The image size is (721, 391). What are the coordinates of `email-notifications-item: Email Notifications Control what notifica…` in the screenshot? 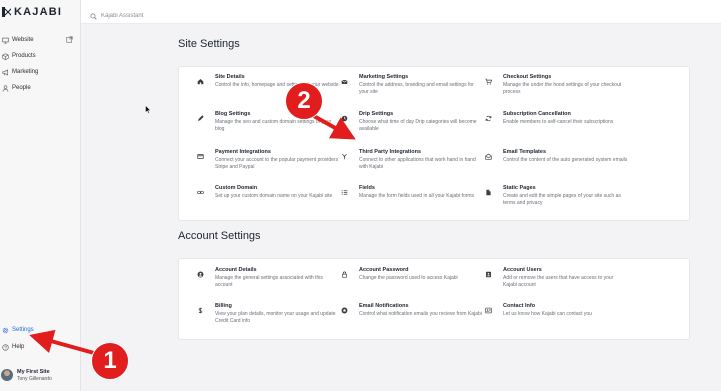 It's located at (411, 319).